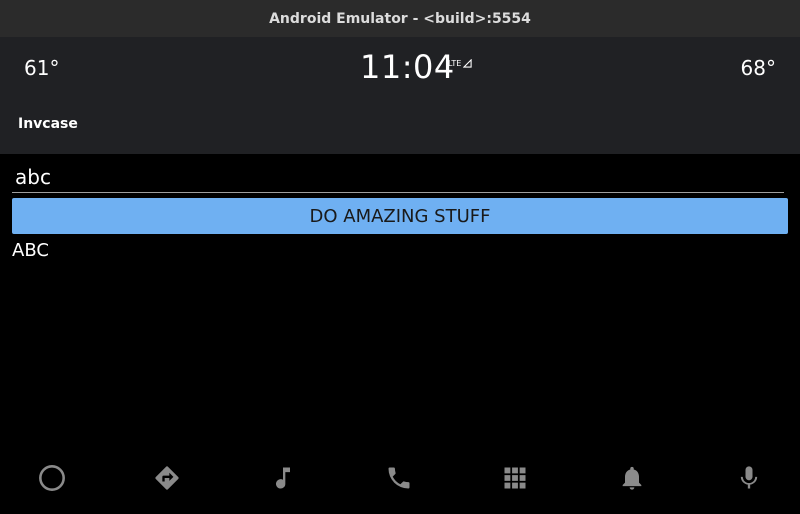 The width and height of the screenshot is (800, 514). I want to click on notifications-button, so click(632, 478).